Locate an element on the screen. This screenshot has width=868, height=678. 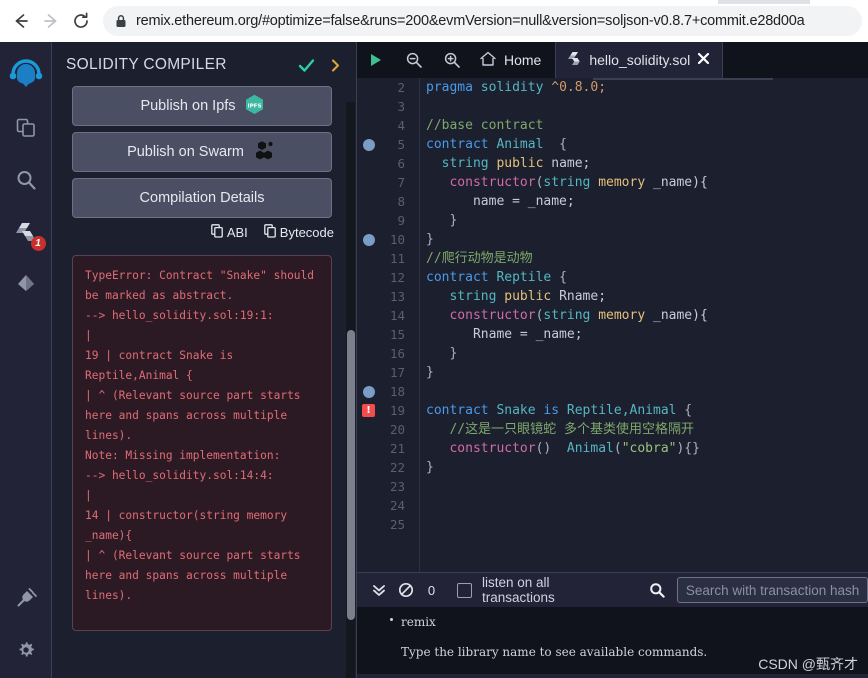
gutter-row: 22 is located at coordinates (388, 467).